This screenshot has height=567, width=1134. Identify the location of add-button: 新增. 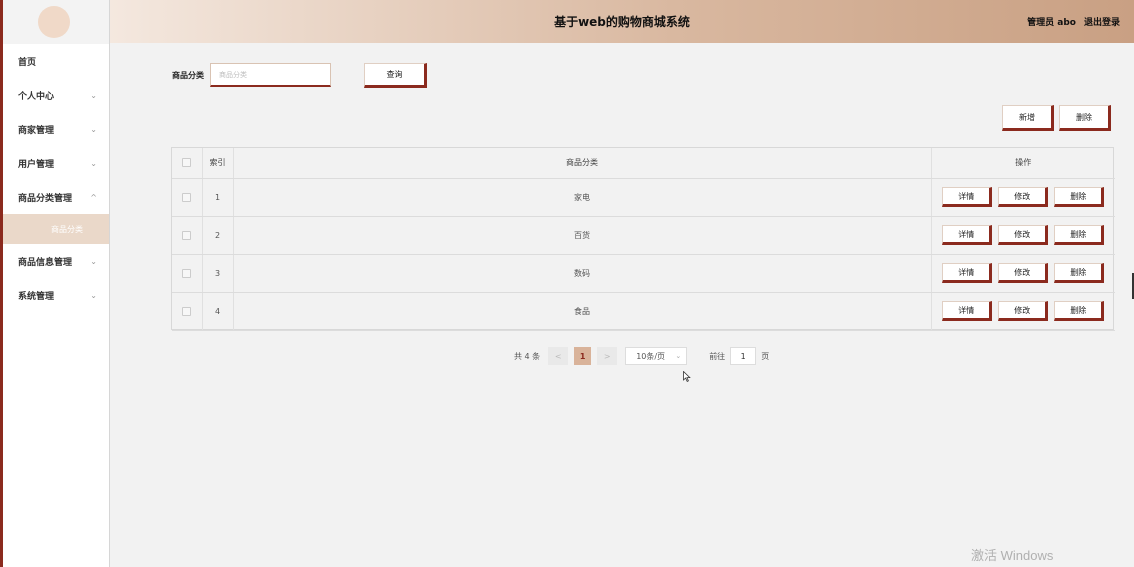
(1028, 118).